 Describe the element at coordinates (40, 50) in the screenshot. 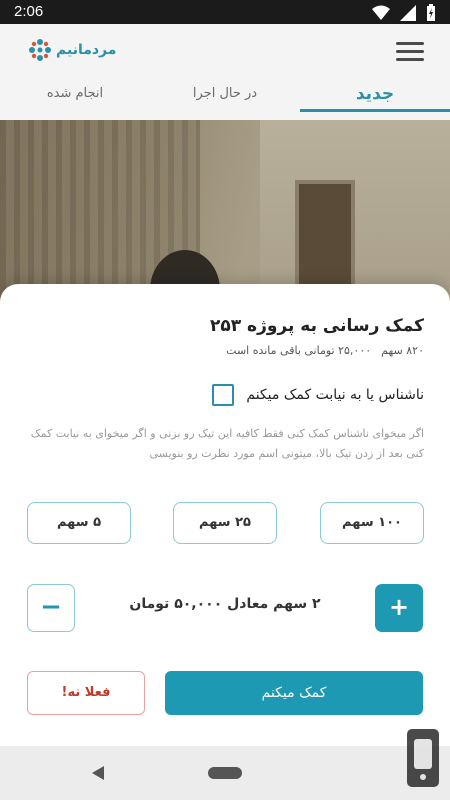

I see `logo-emblem-icon` at that location.